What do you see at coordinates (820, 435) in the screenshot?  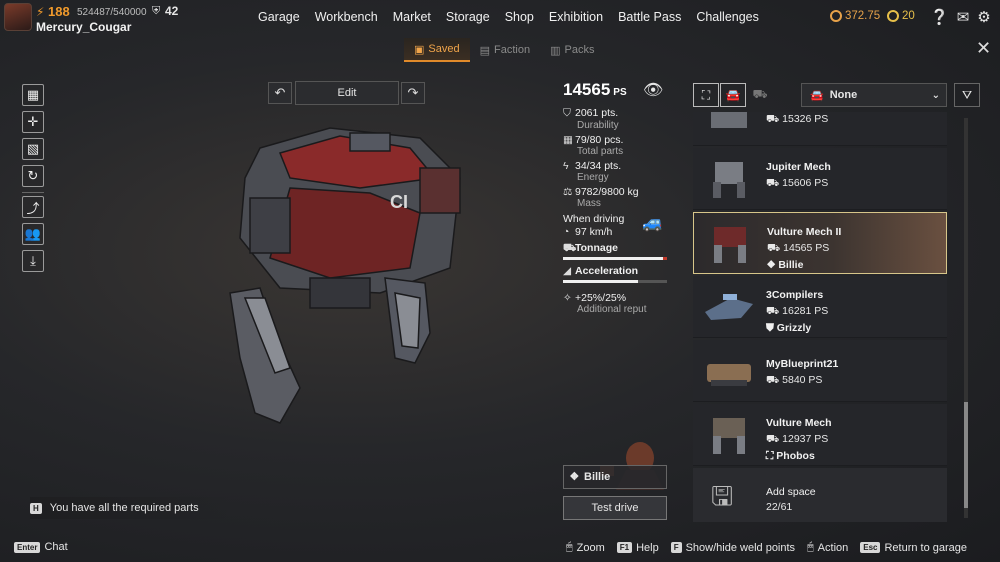 I see `list-item: Vulture Mech ⛟ 12937 PS ⛶ Phobos` at bounding box center [820, 435].